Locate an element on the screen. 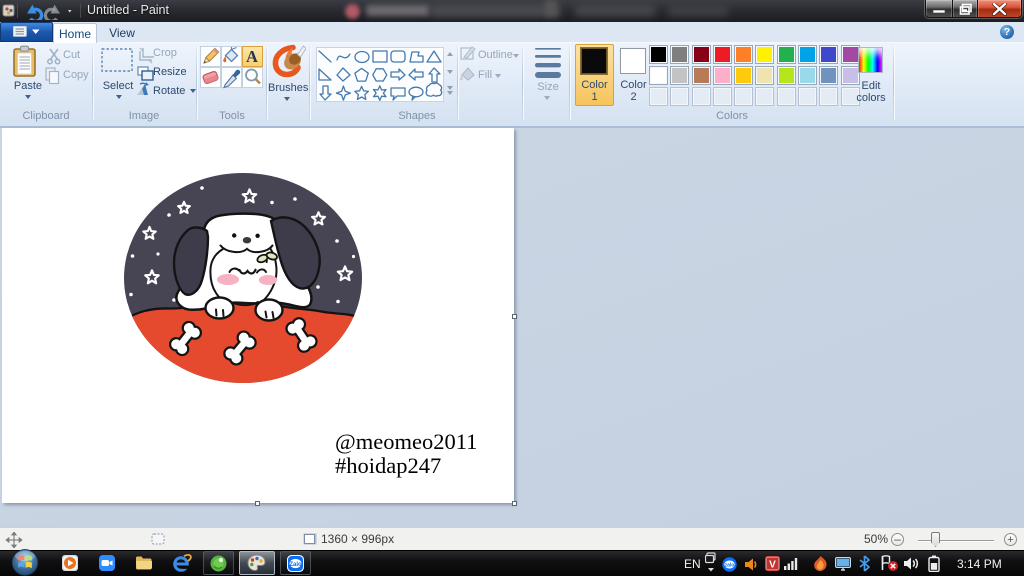 The height and width of the screenshot is (576, 1024). svg-text: Zalo is located at coordinates (295, 565).